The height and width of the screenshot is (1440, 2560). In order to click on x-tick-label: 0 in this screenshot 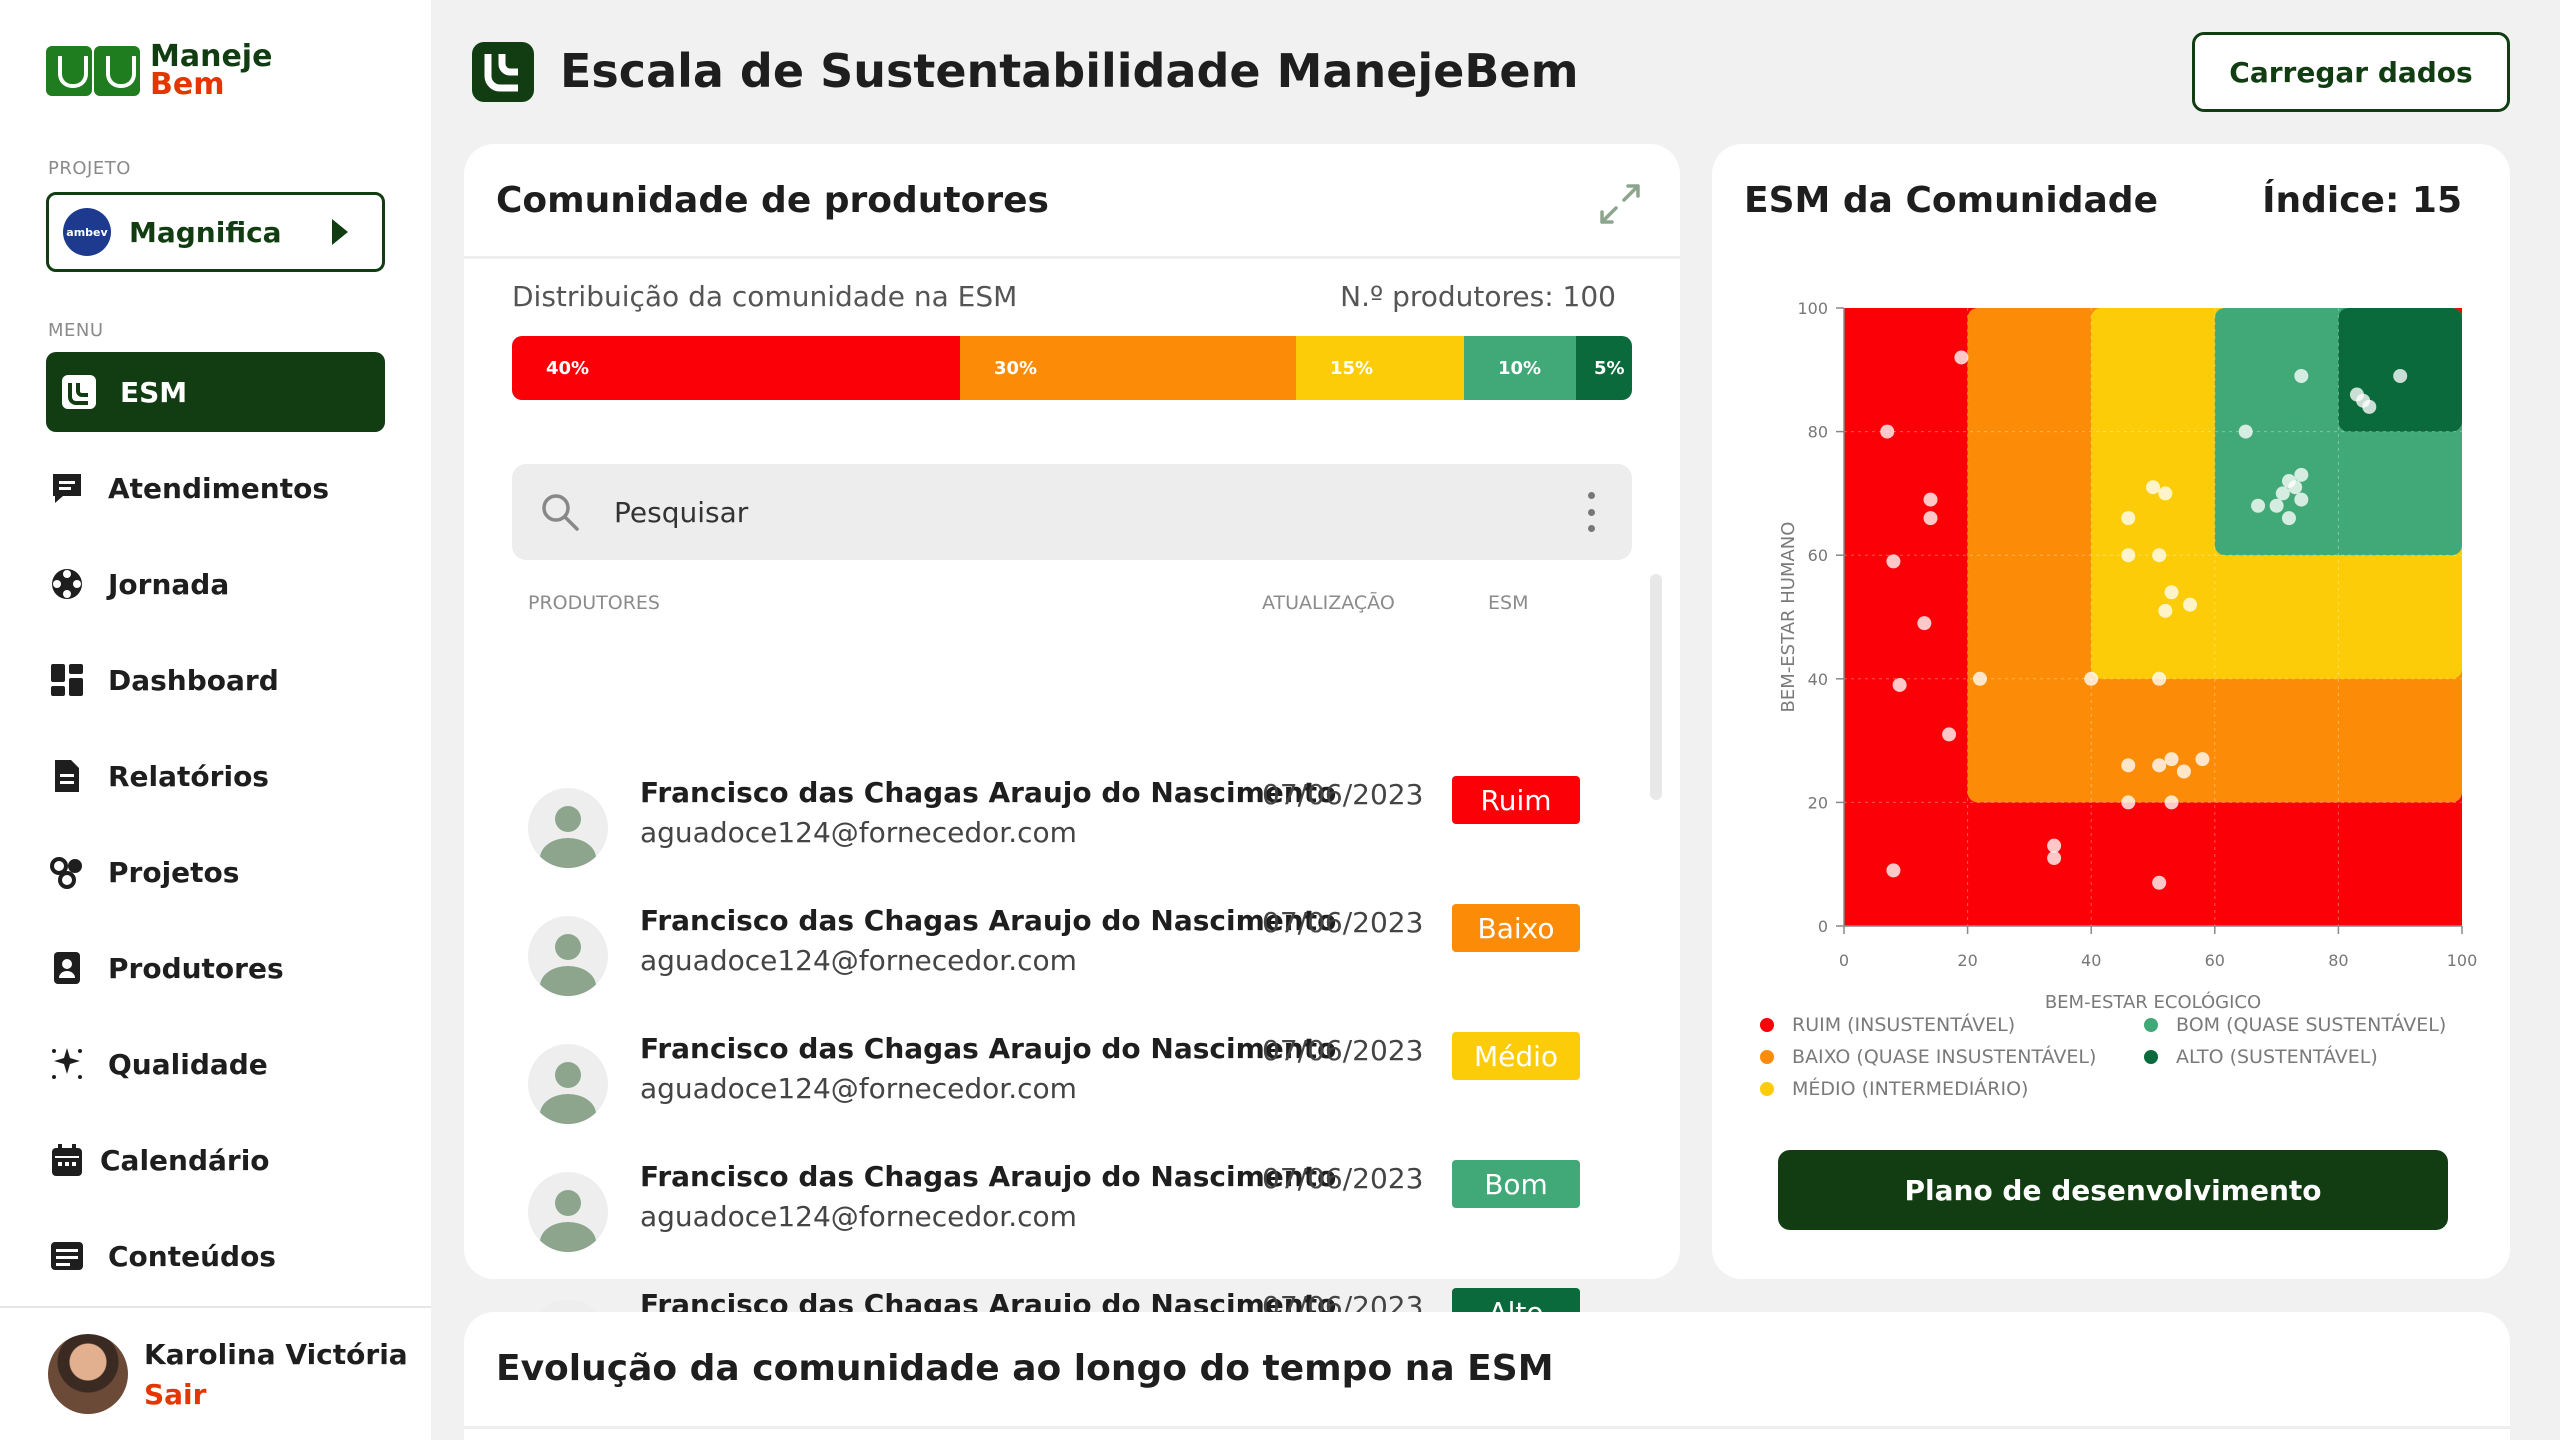, I will do `click(1844, 960)`.